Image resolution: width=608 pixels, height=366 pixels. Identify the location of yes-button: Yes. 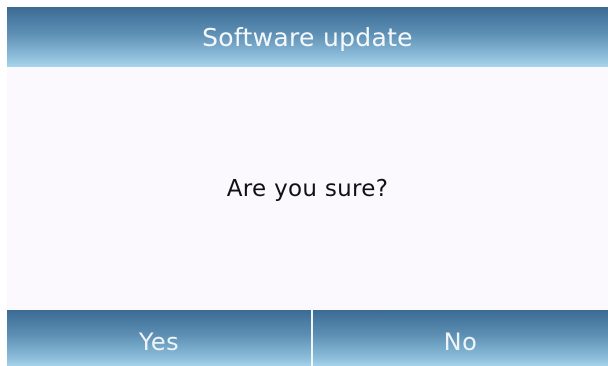
(159, 338).